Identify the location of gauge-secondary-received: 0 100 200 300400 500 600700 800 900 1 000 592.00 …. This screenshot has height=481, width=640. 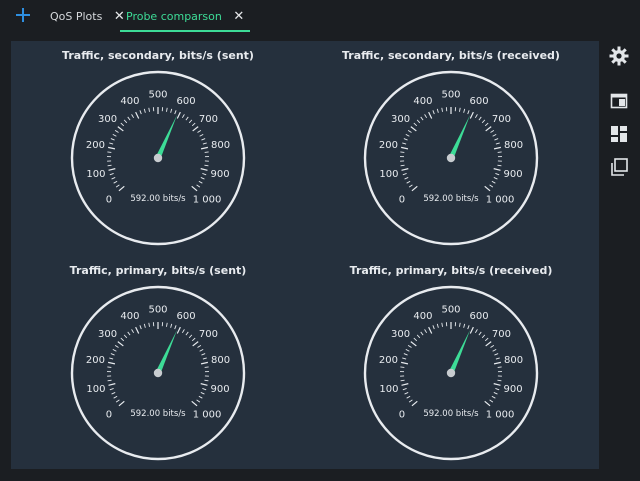
(451, 158).